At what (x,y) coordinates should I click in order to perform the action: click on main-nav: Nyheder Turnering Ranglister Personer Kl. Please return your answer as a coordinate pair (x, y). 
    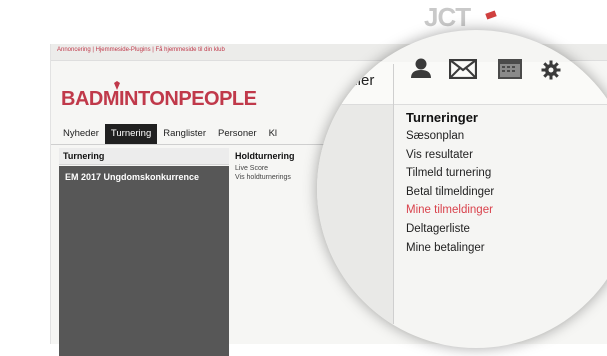
    Looking at the image, I should click on (170, 134).